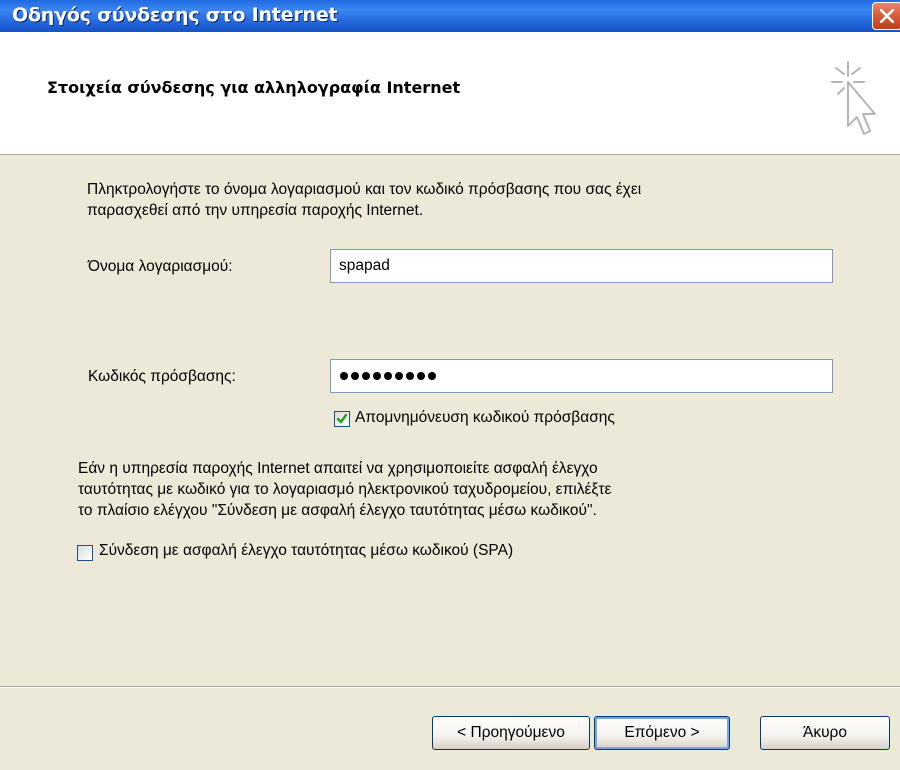 The image size is (900, 770). I want to click on close-icon, so click(887, 16).